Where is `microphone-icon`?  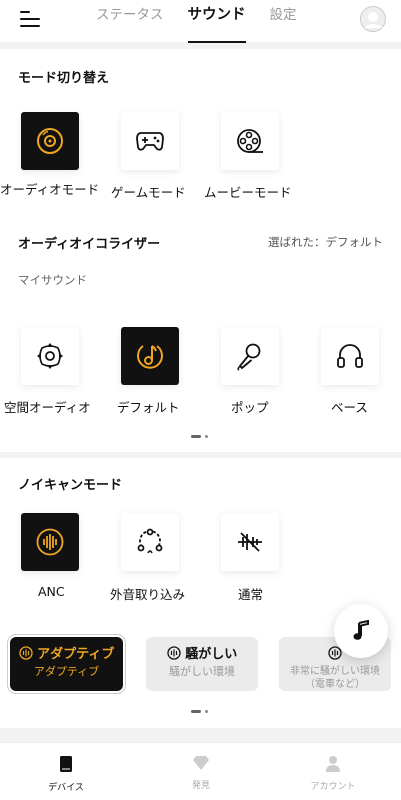 microphone-icon is located at coordinates (249, 357).